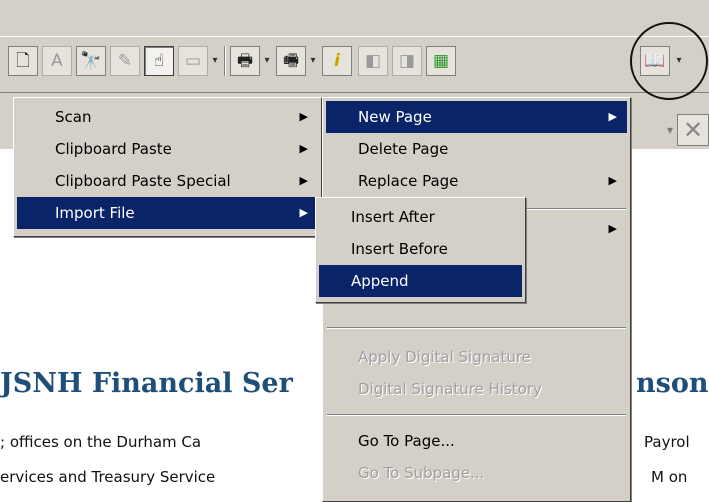 The width and height of the screenshot is (709, 502). I want to click on menu-item-label: Scan, so click(73, 117).